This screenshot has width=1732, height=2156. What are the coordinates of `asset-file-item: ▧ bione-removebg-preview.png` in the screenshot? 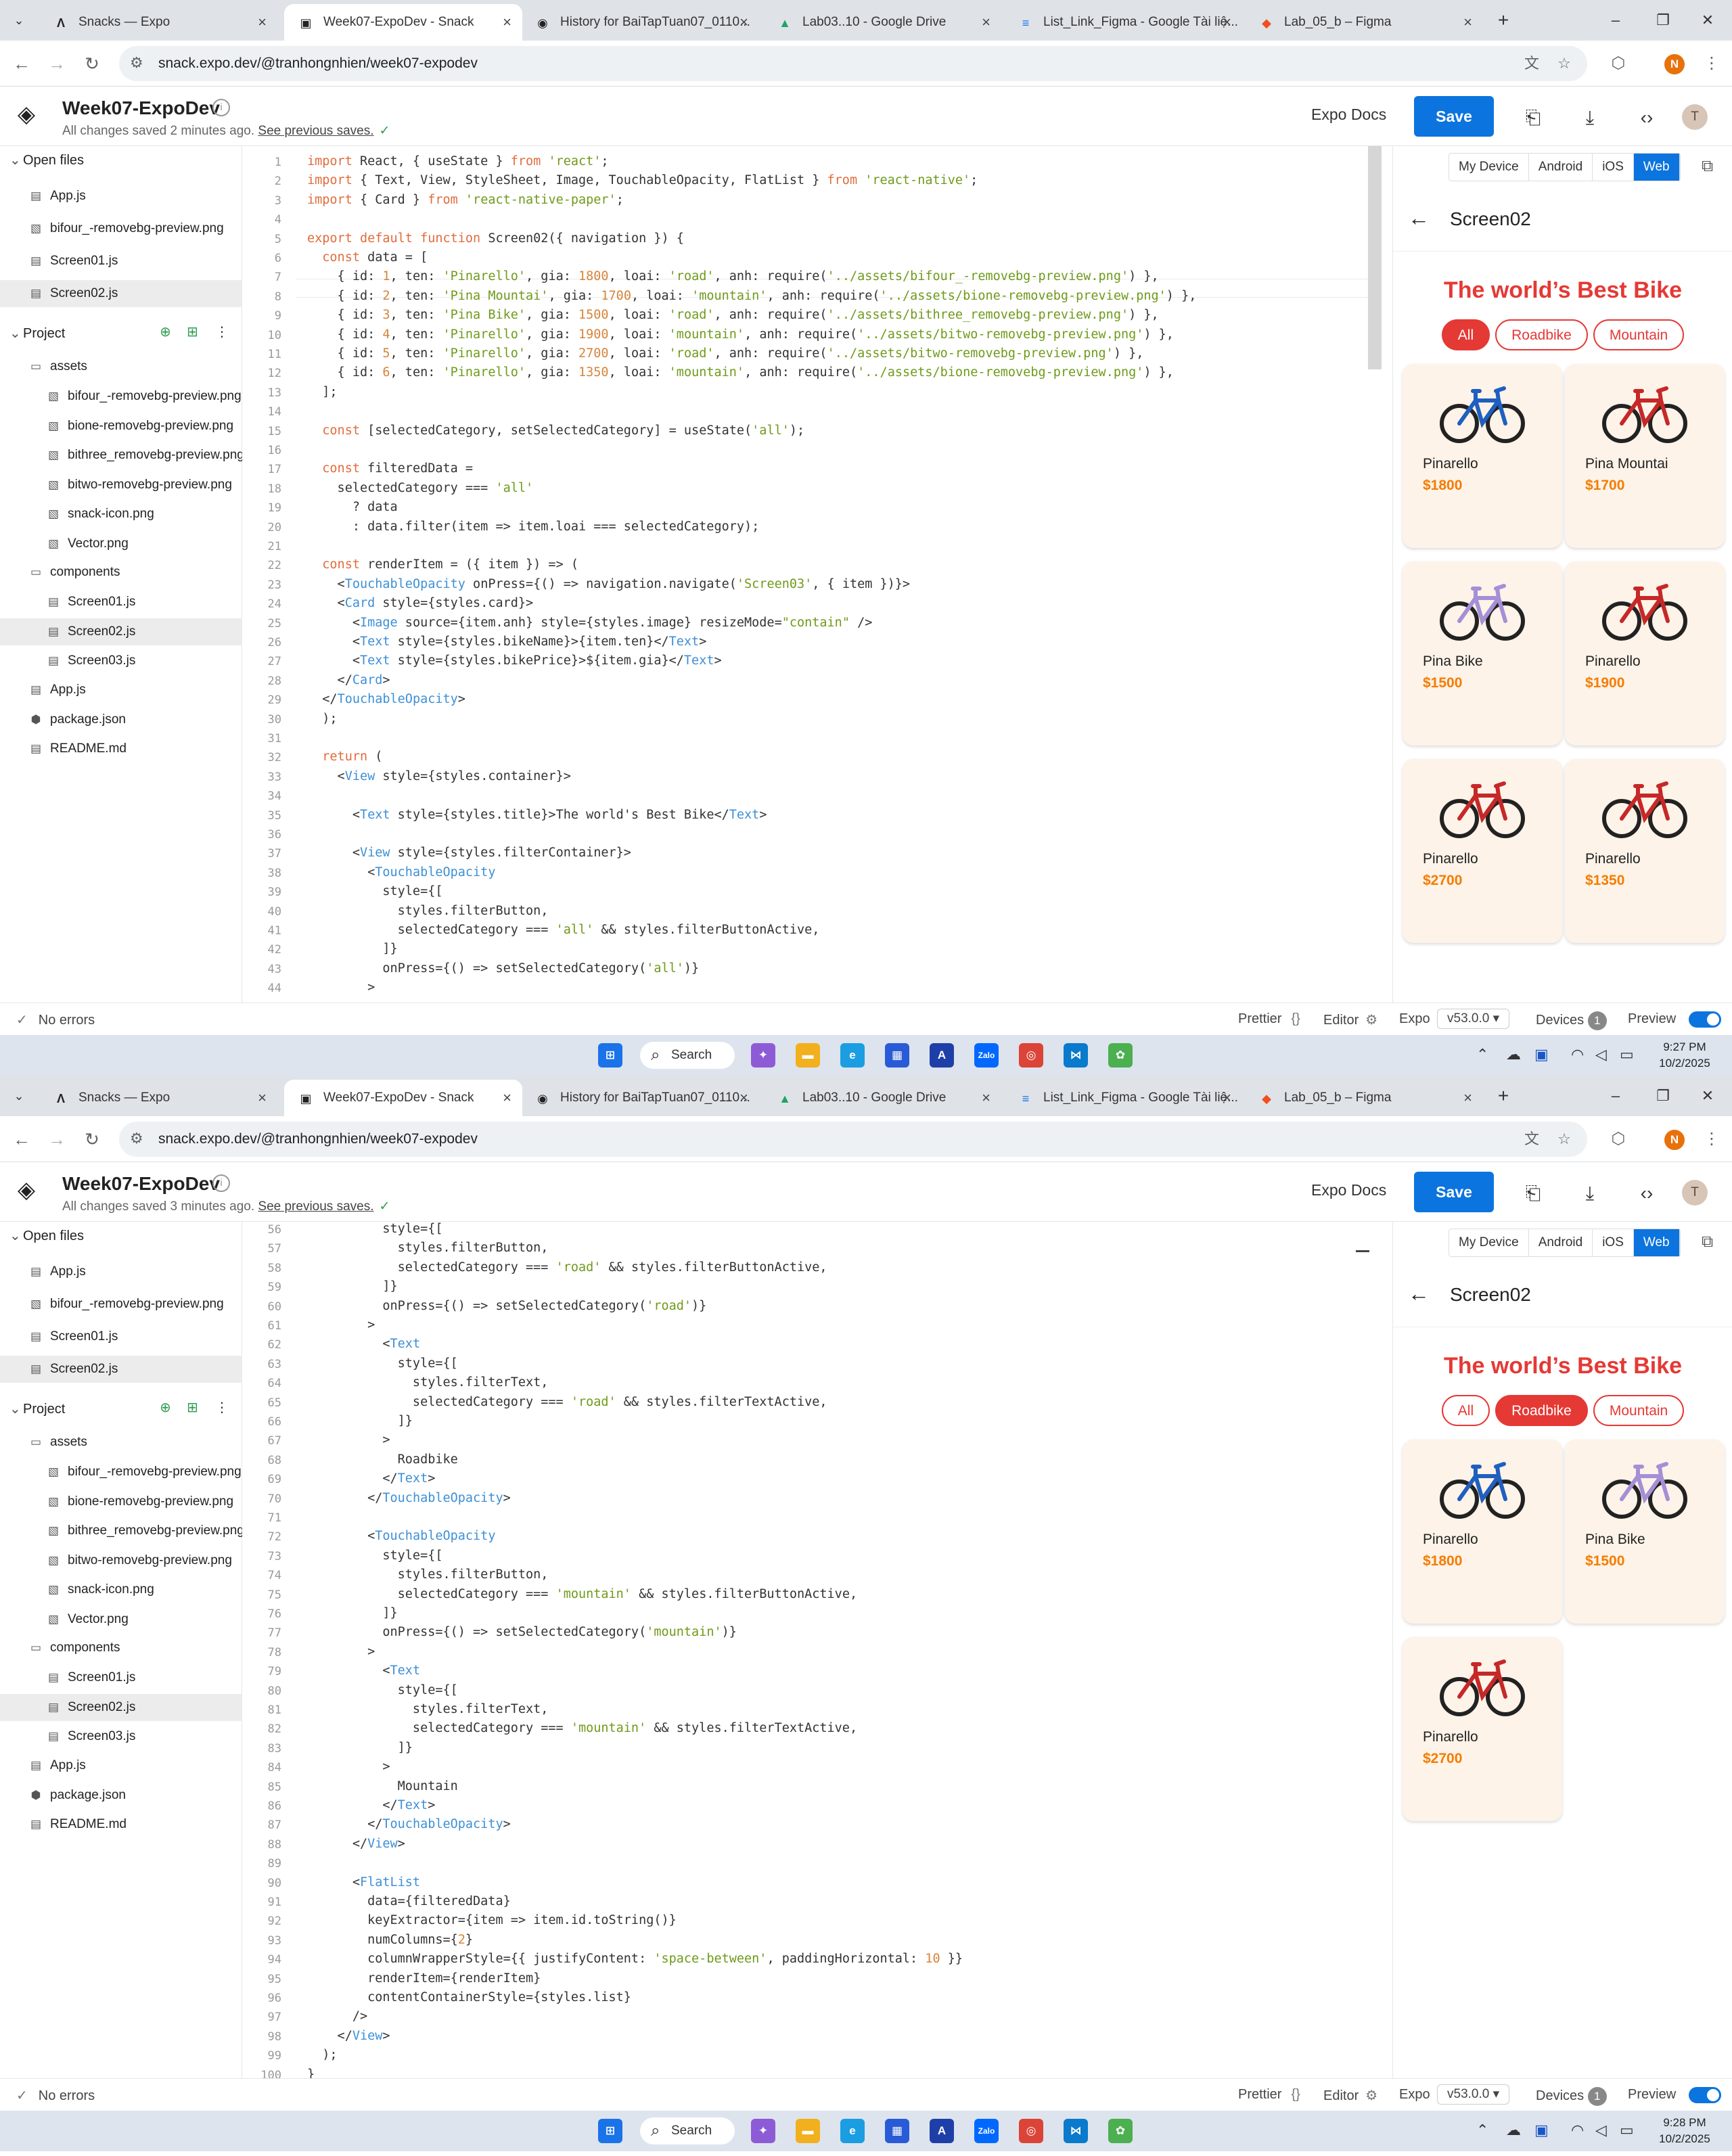 It's located at (121, 426).